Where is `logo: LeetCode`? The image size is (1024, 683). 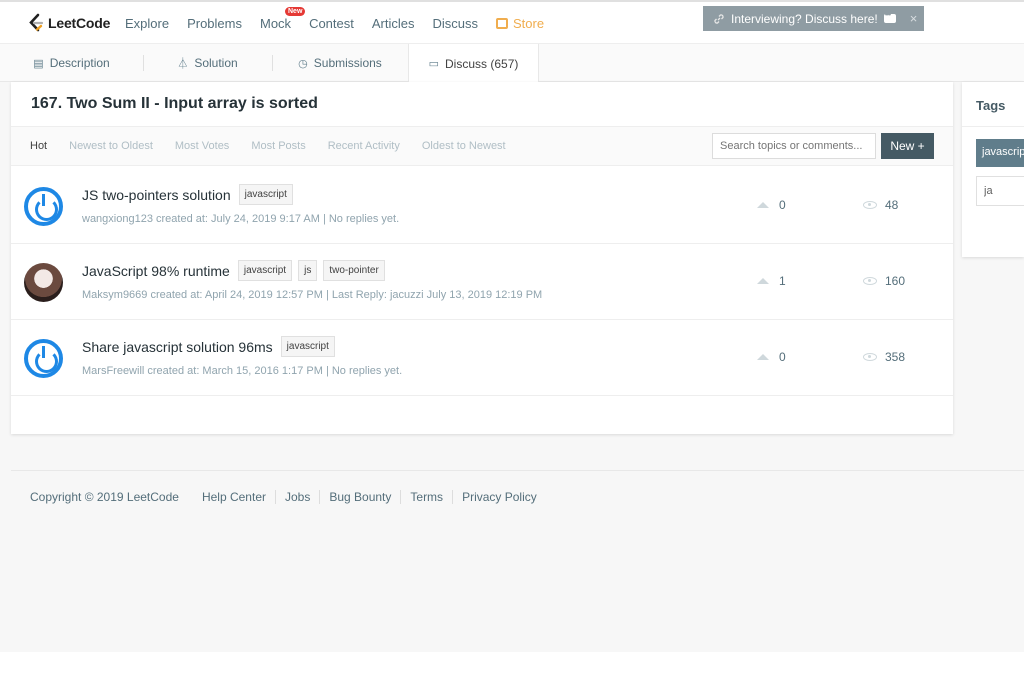
logo: LeetCode is located at coordinates (69, 23).